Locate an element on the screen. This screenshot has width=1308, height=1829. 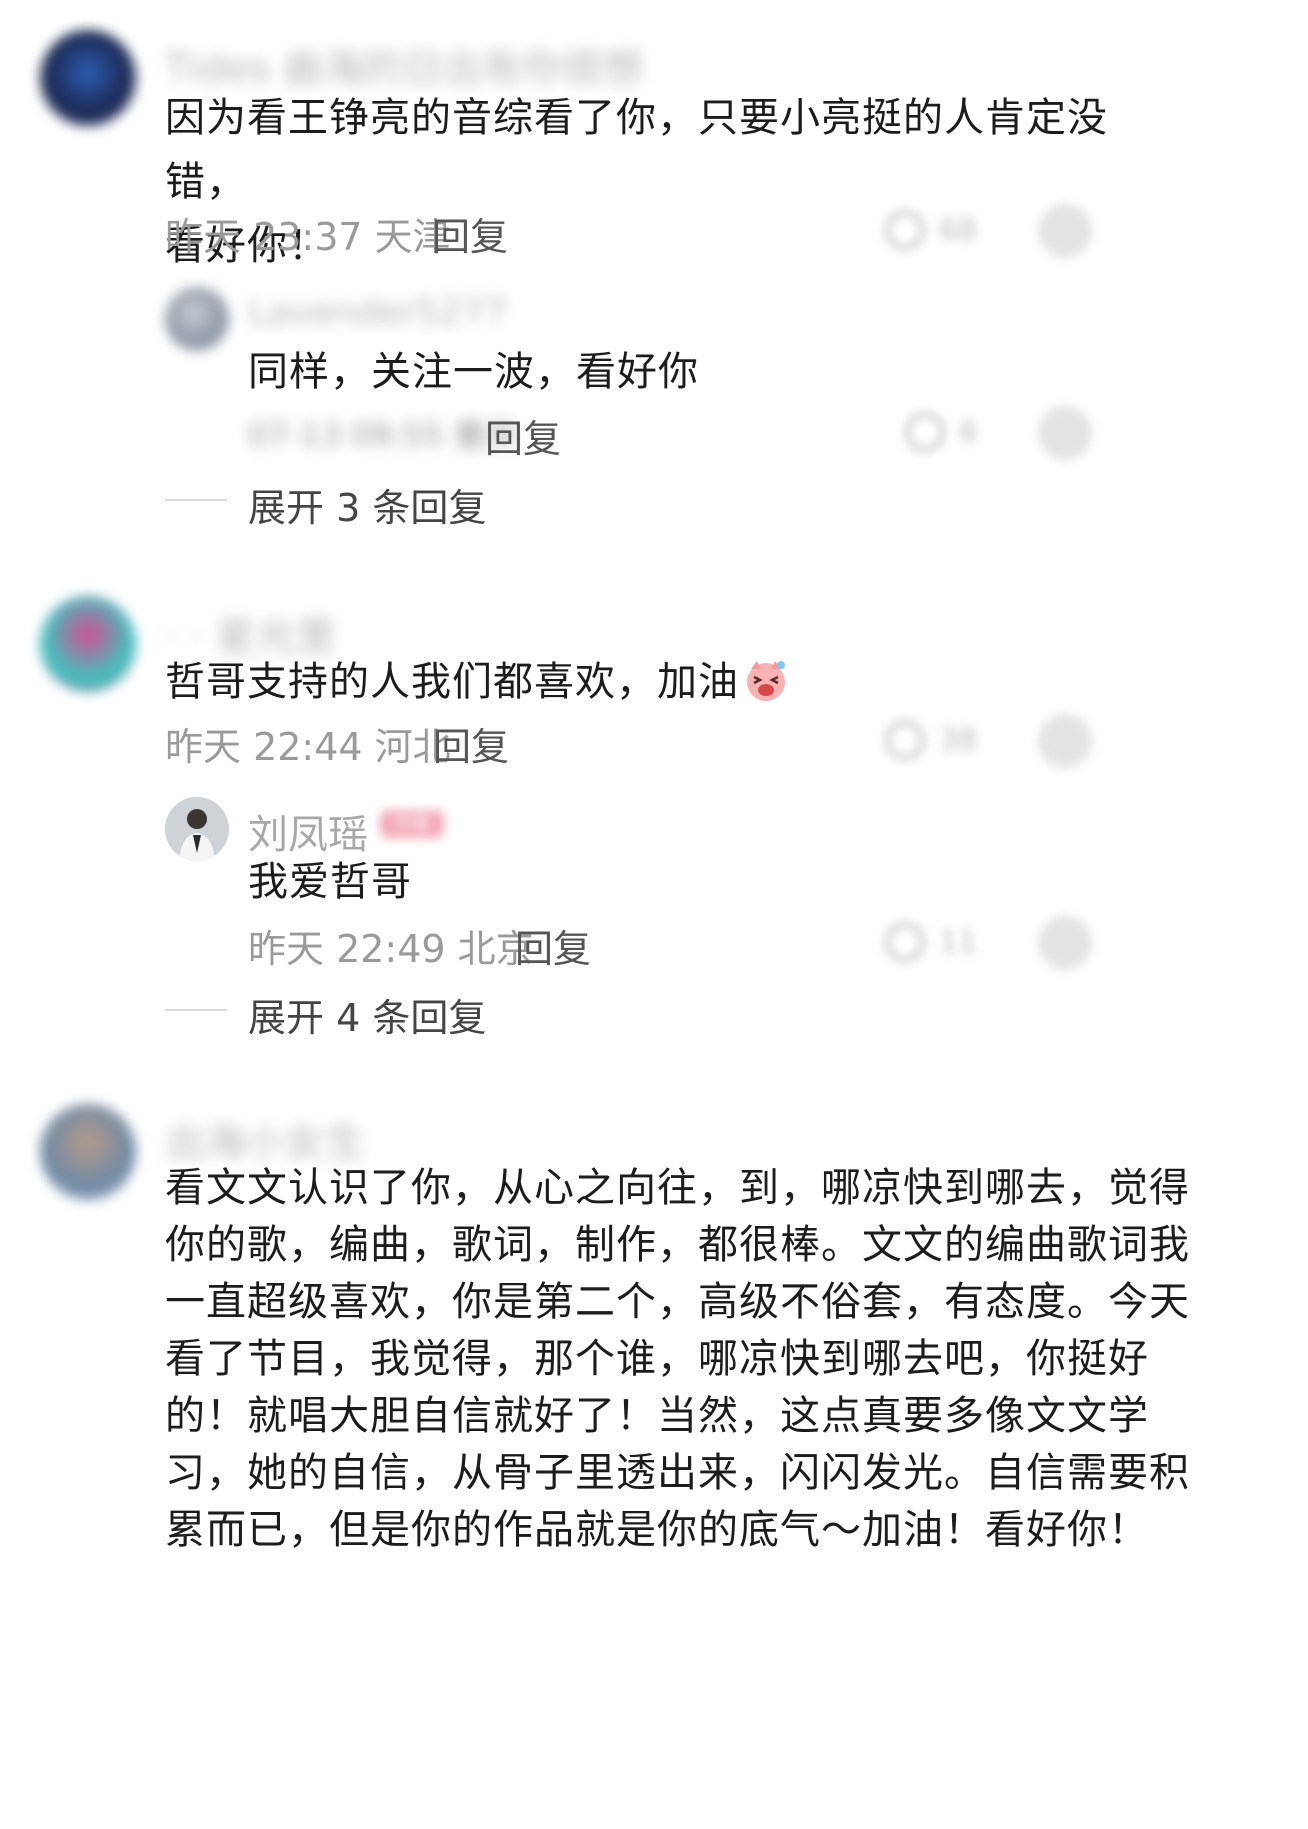
comment-timestamp: 昨天 22:44 河北 is located at coordinates (308, 747).